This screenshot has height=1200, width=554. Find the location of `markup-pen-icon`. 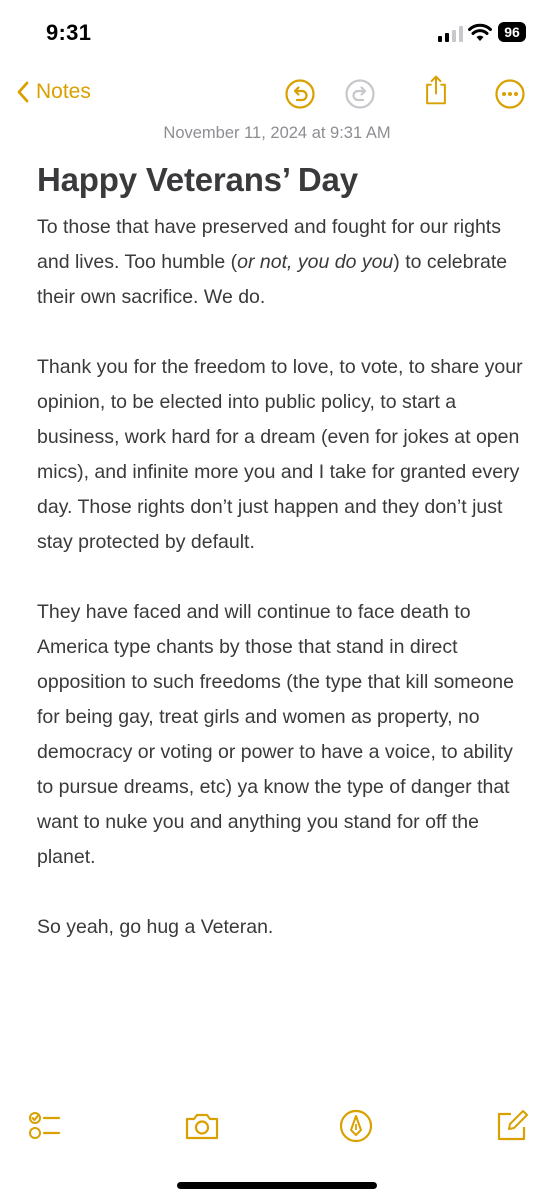

markup-pen-icon is located at coordinates (356, 1126).